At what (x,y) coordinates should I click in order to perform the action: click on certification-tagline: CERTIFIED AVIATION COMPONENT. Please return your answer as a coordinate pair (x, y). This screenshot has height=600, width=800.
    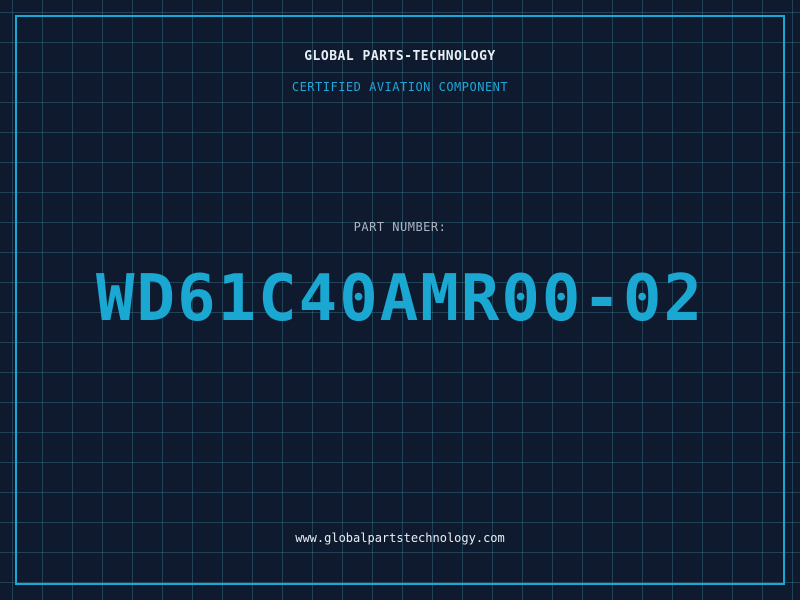
    Looking at the image, I should click on (400, 87).